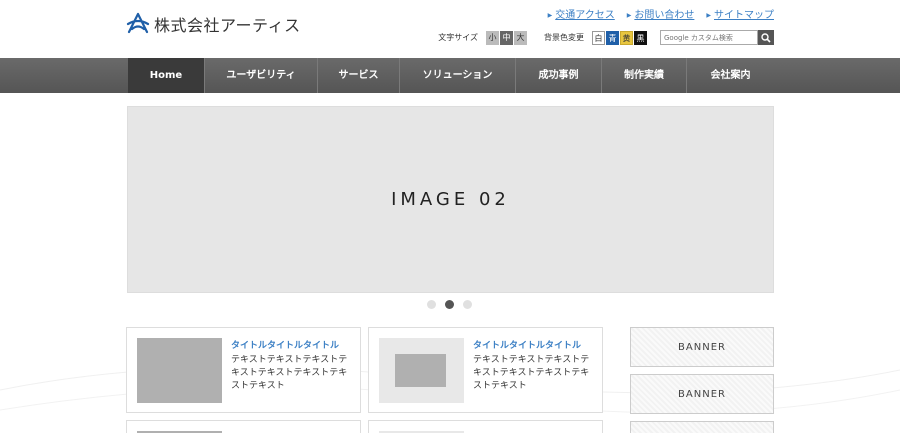 The width and height of the screenshot is (900, 433). What do you see at coordinates (598, 37) in the screenshot?
I see `bg-white-button: 白` at bounding box center [598, 37].